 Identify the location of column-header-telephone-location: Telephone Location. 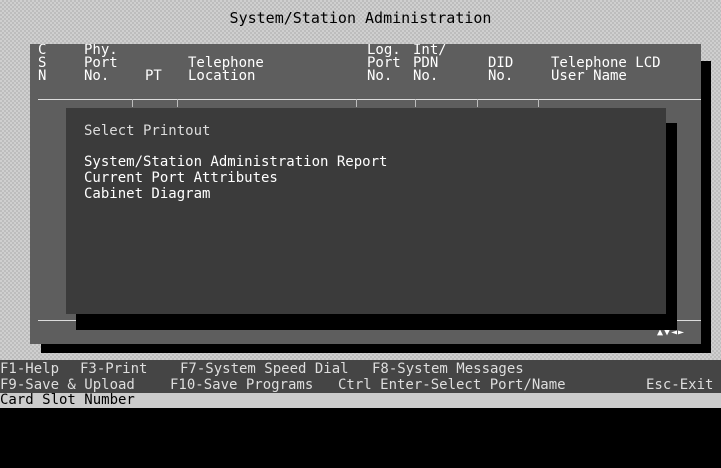
(226, 69).